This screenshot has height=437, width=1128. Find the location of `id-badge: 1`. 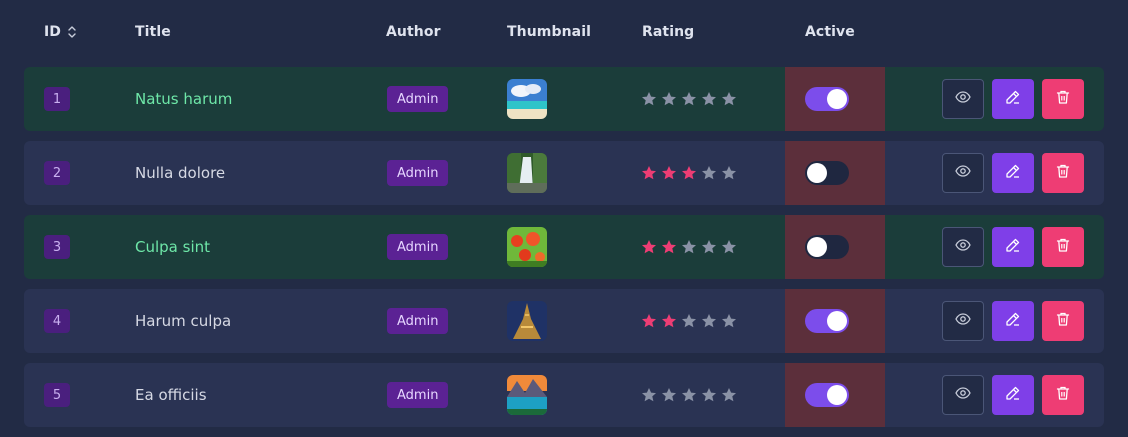

id-badge: 1 is located at coordinates (57, 99).